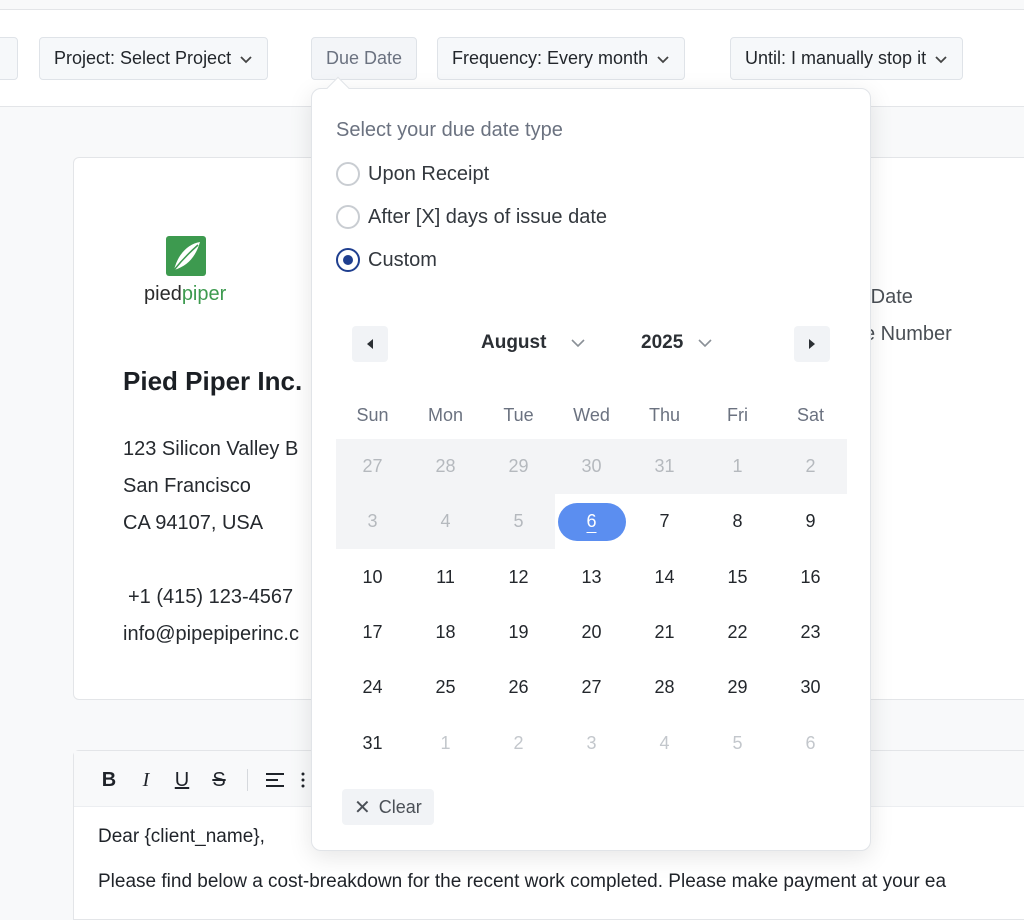 Image resolution: width=1024 pixels, height=920 pixels. Describe the element at coordinates (219, 780) in the screenshot. I see `strikethrough-icon: S` at that location.